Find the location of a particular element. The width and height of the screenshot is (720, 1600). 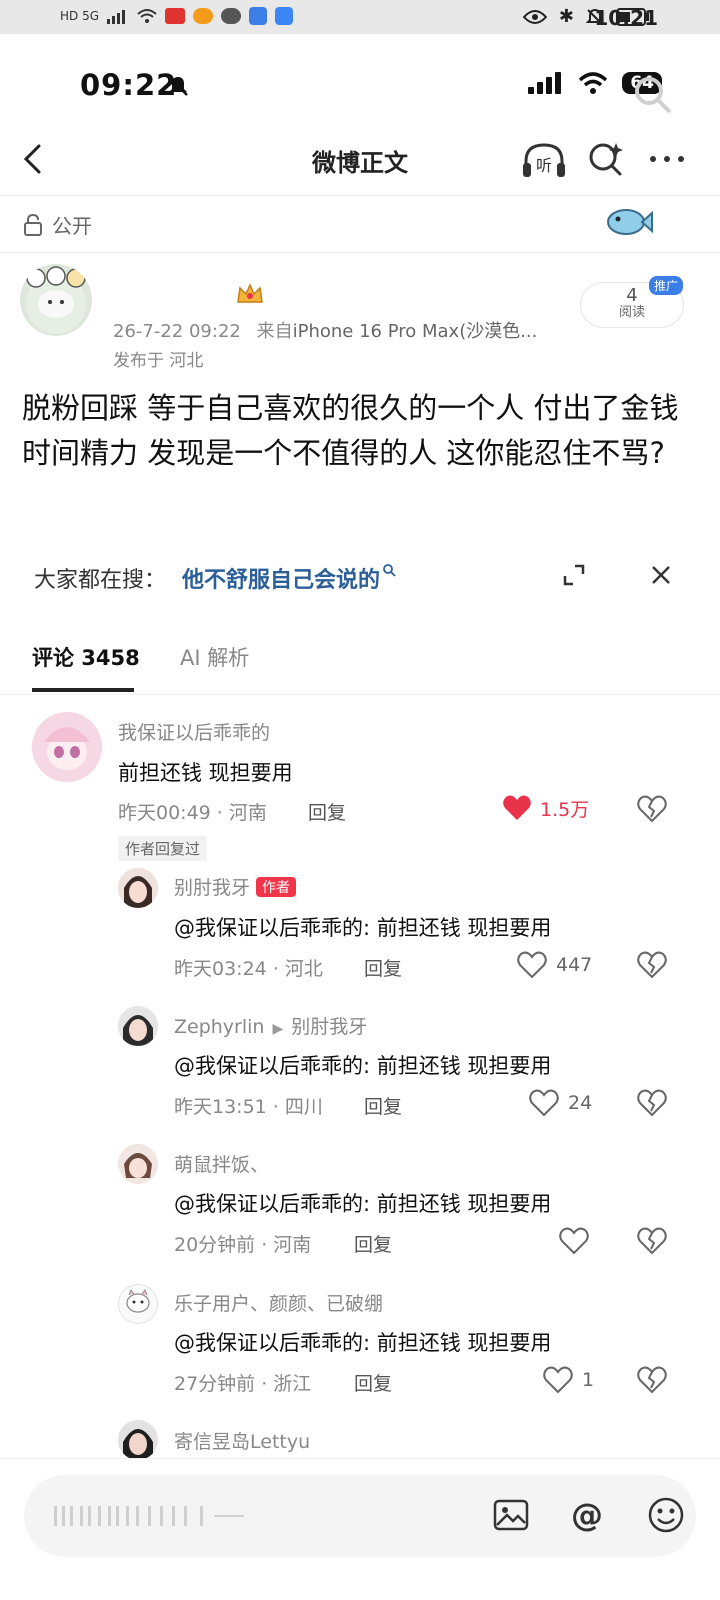

like-button: 24 is located at coordinates (560, 1103).